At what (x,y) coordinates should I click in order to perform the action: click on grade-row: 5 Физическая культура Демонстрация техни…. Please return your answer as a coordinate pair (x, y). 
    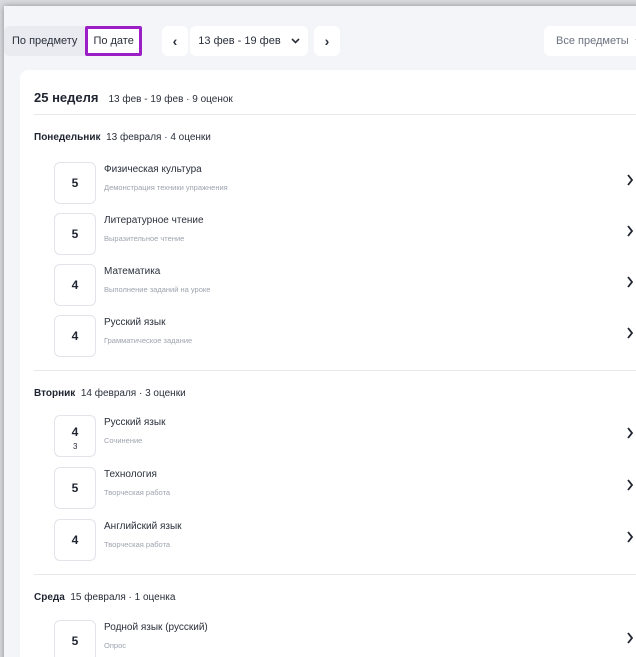
    Looking at the image, I should click on (345, 183).